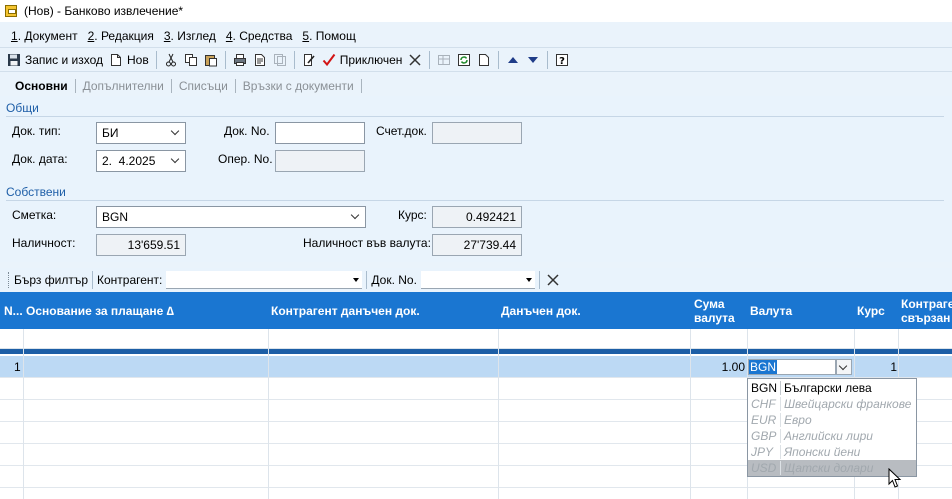 The height and width of the screenshot is (499, 952). Describe the element at coordinates (44, 243) in the screenshot. I see `availability-label: Наличност:` at that location.